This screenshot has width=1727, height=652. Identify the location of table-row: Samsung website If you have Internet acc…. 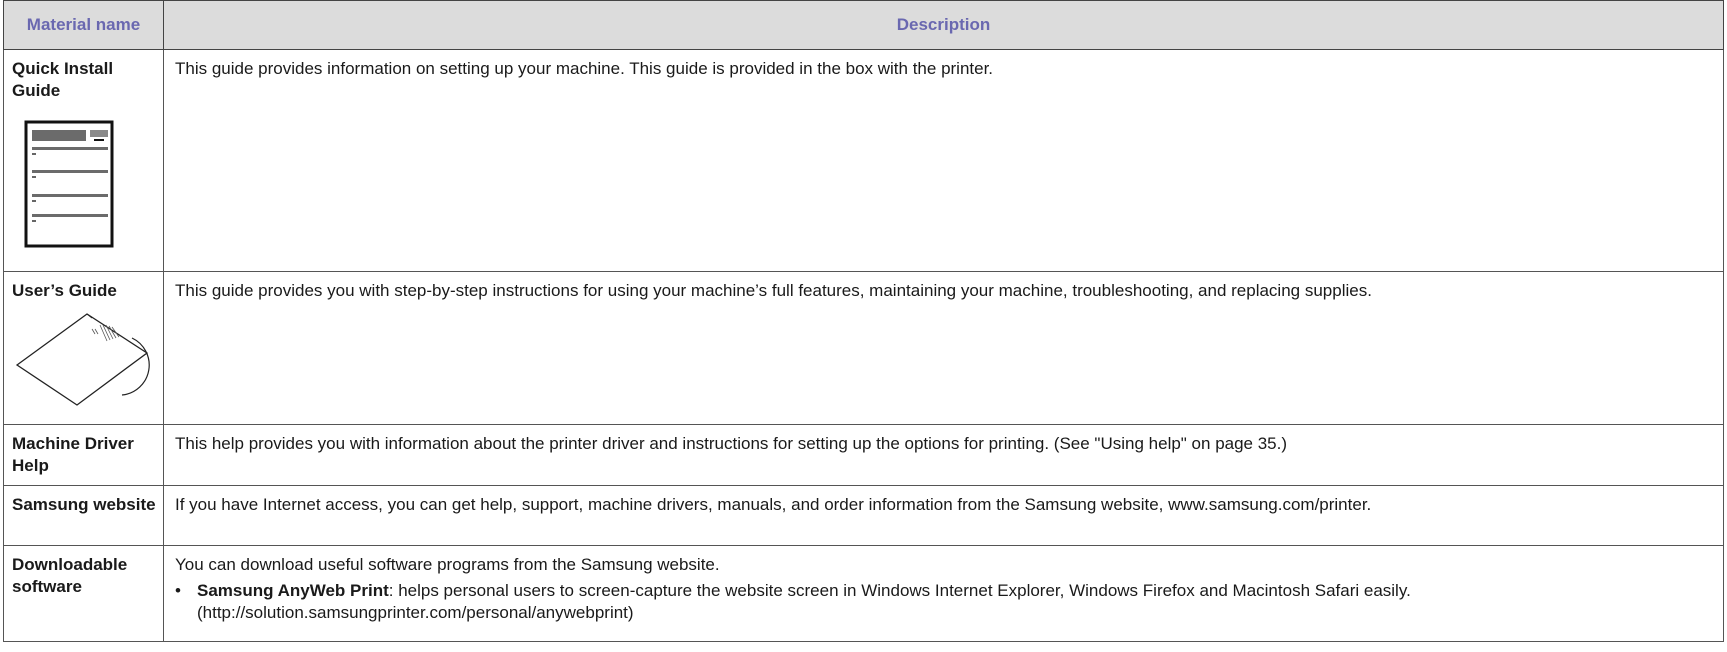
(863, 515).